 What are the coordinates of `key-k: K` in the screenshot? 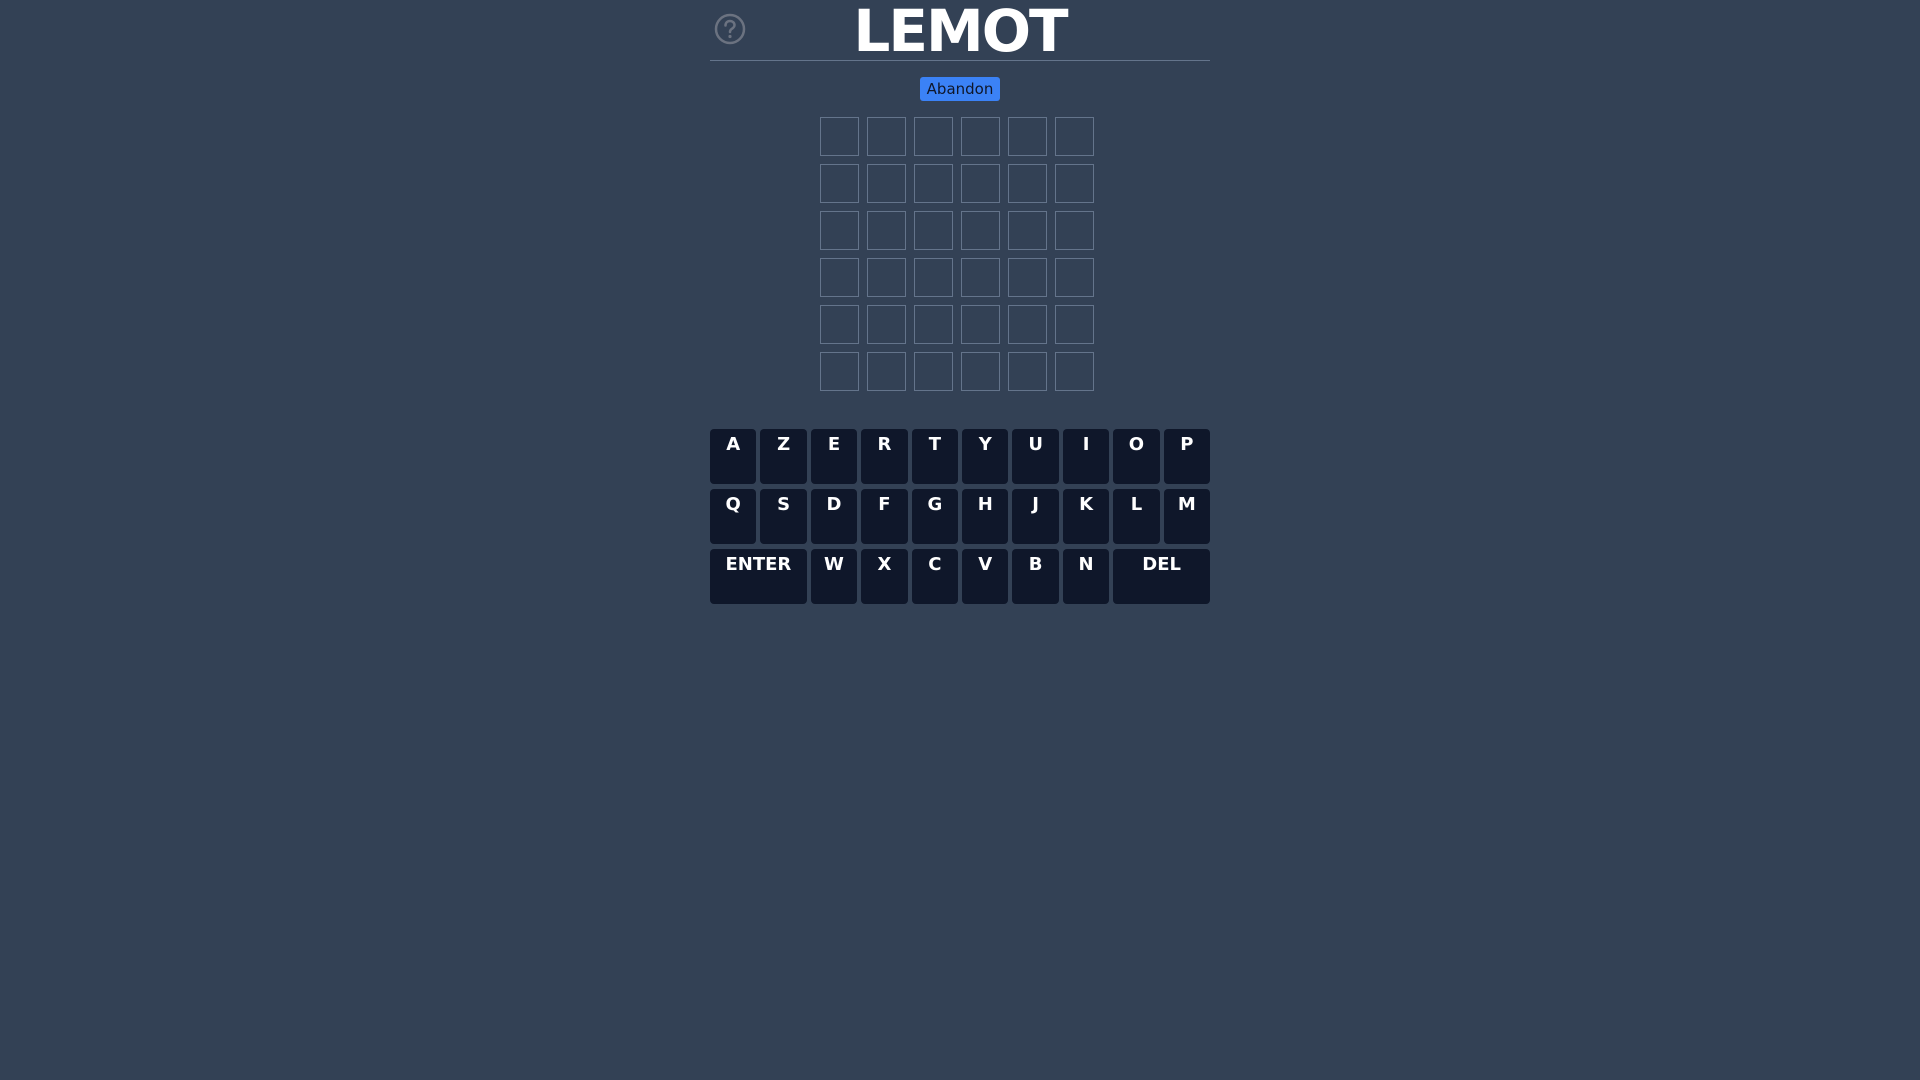 It's located at (1086, 516).